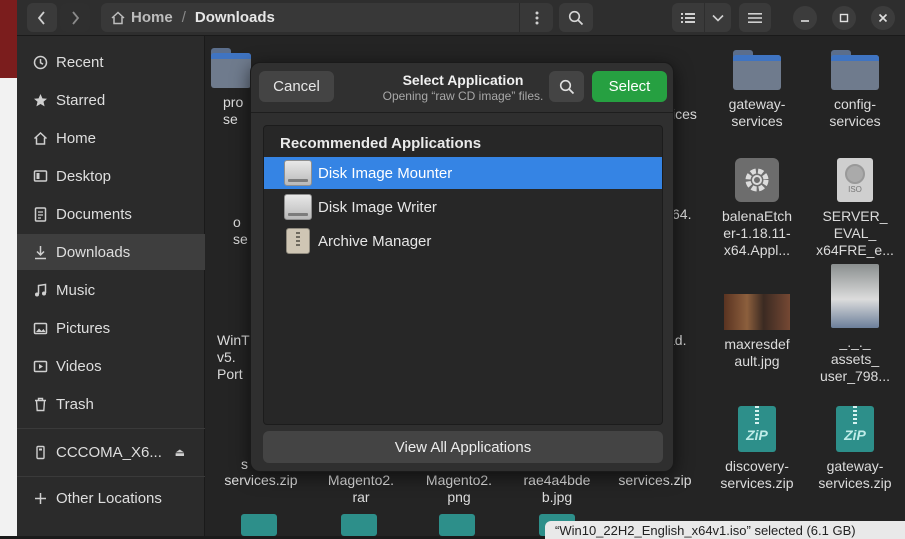 This screenshot has height=539, width=905. What do you see at coordinates (40, 404) in the screenshot?
I see `trash-icon` at bounding box center [40, 404].